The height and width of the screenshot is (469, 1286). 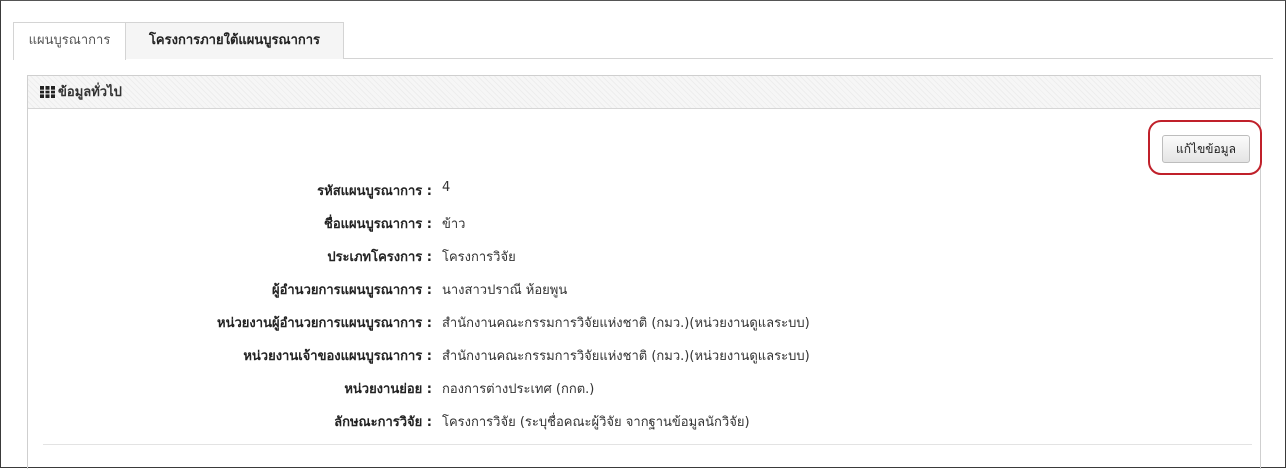 What do you see at coordinates (479, 257) in the screenshot?
I see `detail-value: โครงการวิจัย` at bounding box center [479, 257].